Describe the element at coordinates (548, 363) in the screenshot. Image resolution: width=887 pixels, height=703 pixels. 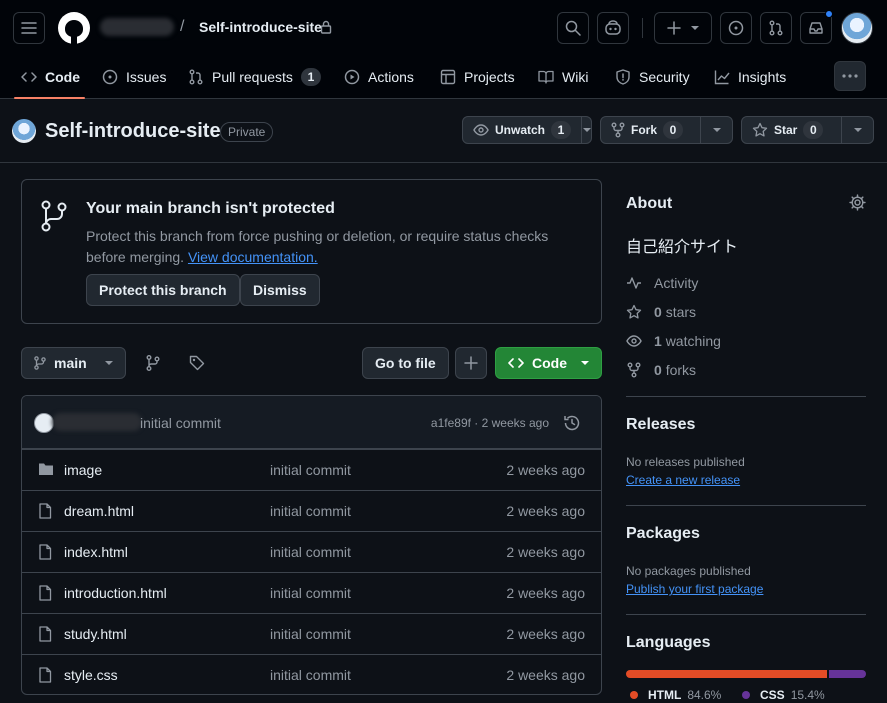
I see `code-dropdown-button: Code` at that location.